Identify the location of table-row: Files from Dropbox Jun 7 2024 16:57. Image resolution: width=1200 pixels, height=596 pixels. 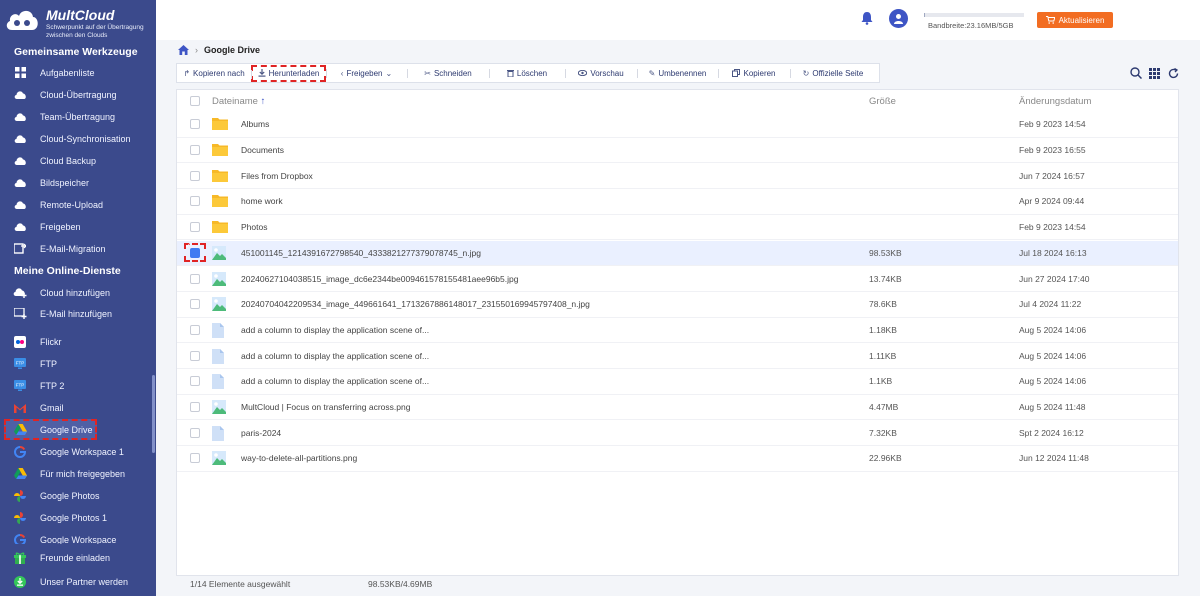
(677, 176).